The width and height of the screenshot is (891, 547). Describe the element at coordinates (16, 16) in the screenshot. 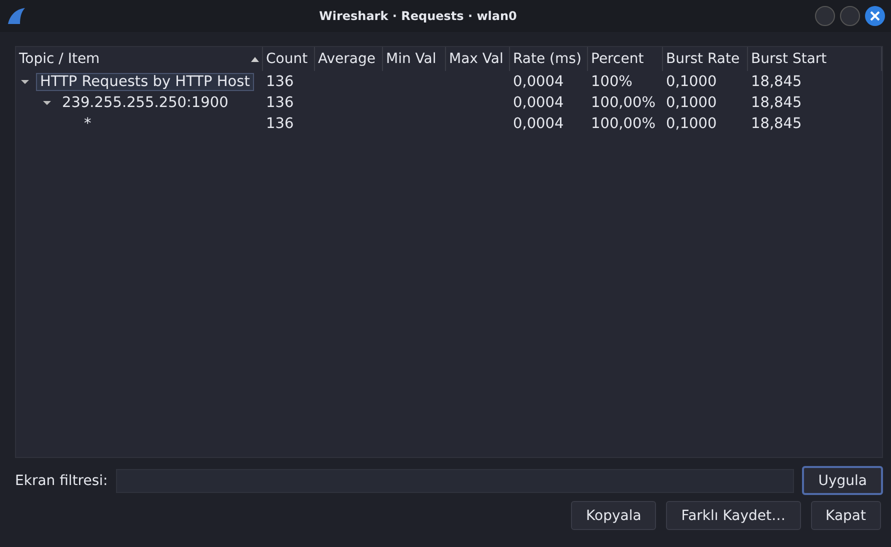

I see `fin-icon` at that location.